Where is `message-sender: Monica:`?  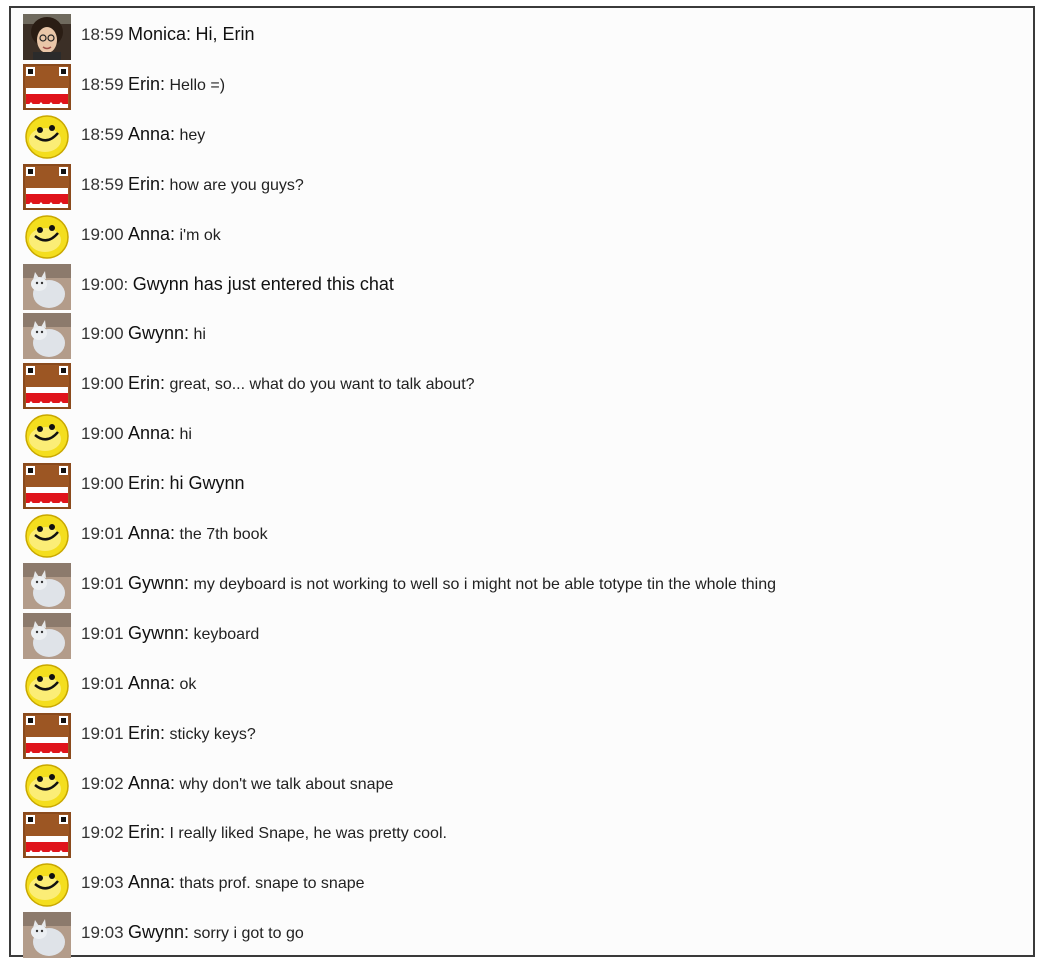 message-sender: Monica: is located at coordinates (160, 34).